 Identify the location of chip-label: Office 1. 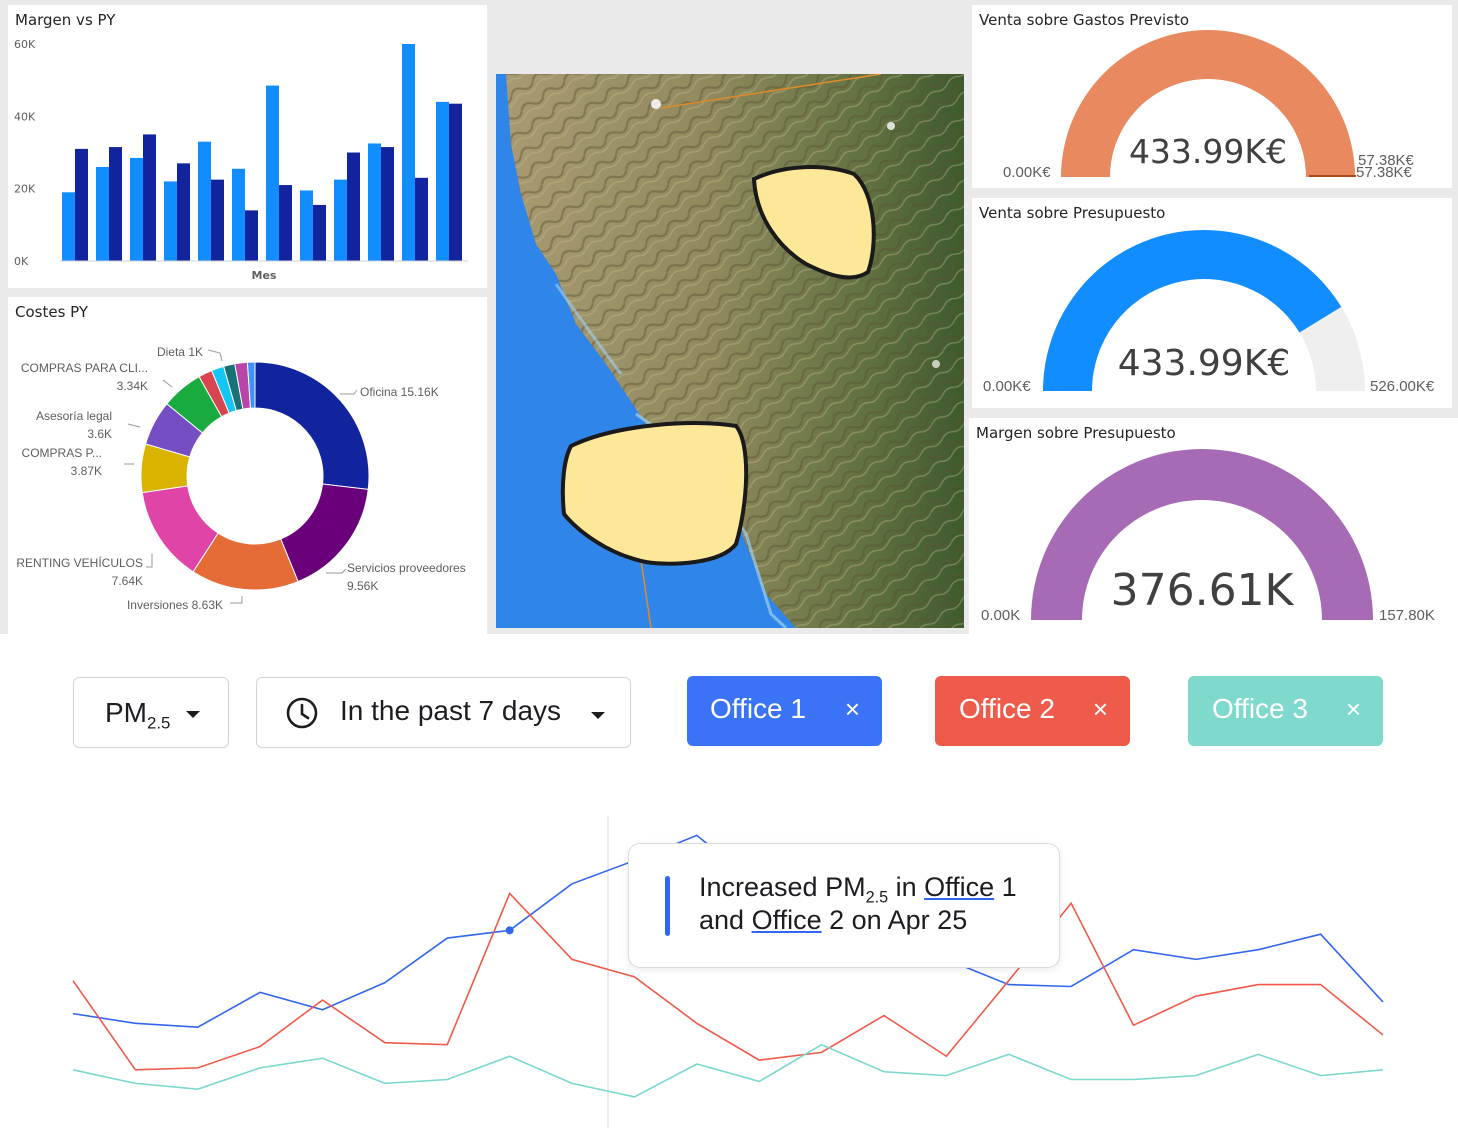
(758, 708).